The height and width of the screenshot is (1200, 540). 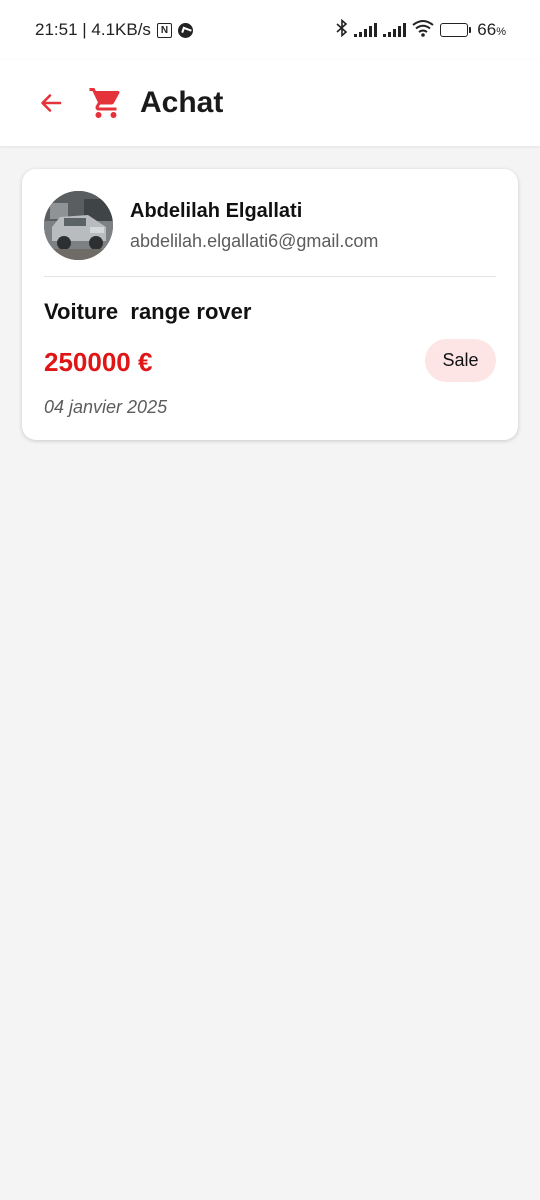 I want to click on status-bar-left: 21:51 | 4.1KB/s N, so click(x=114, y=30).